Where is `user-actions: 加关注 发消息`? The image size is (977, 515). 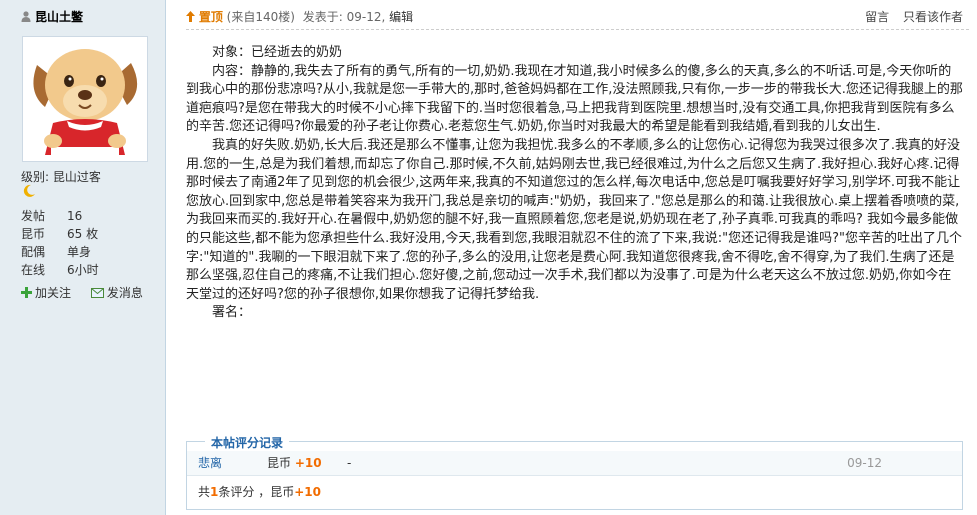
user-actions: 加关注 发消息 is located at coordinates (90, 292).